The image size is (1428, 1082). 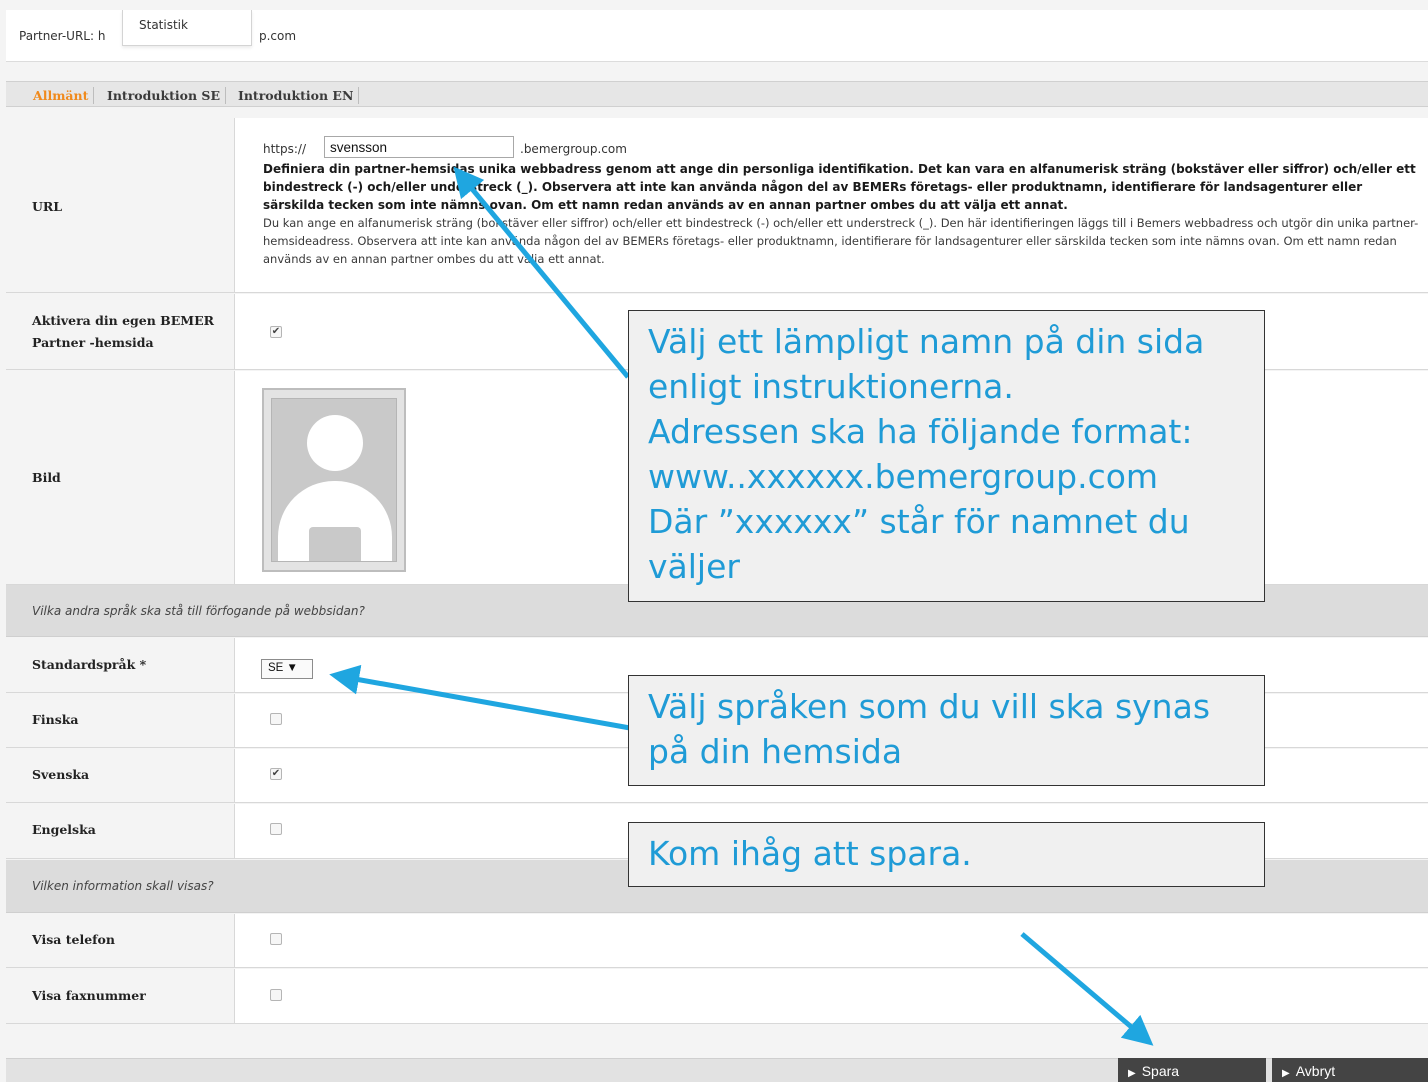 What do you see at coordinates (573, 149) in the screenshot?
I see `url-suffix: .bemergroup.com` at bounding box center [573, 149].